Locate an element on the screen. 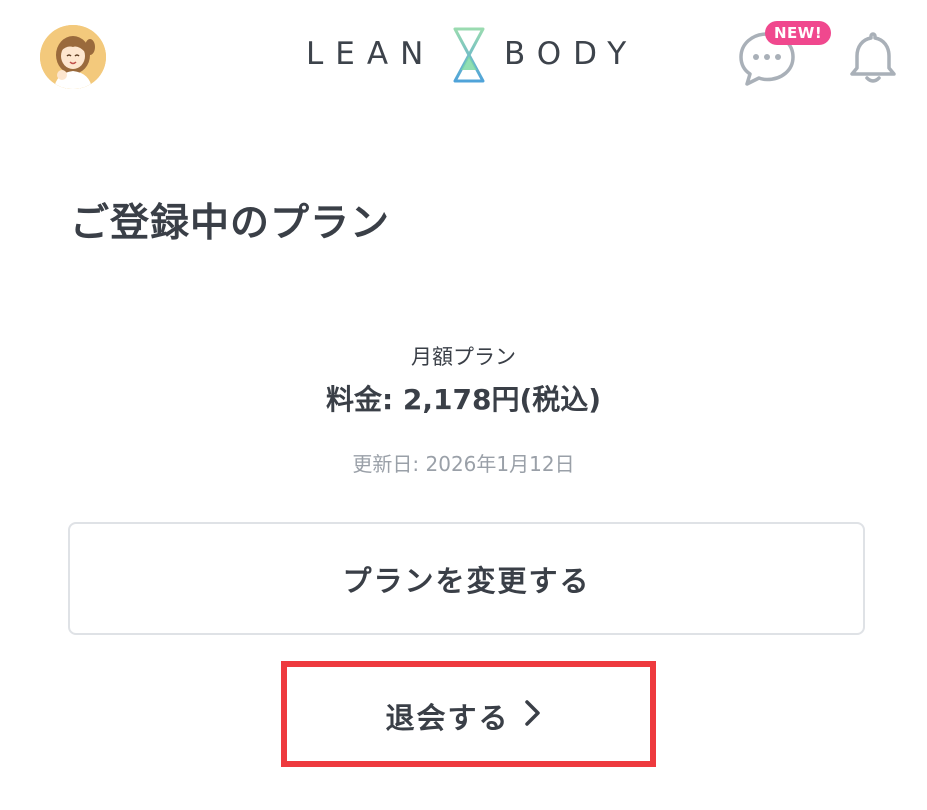 The height and width of the screenshot is (810, 927). renewal-date: 更新日: 2026年1月12日 is located at coordinates (463, 464).